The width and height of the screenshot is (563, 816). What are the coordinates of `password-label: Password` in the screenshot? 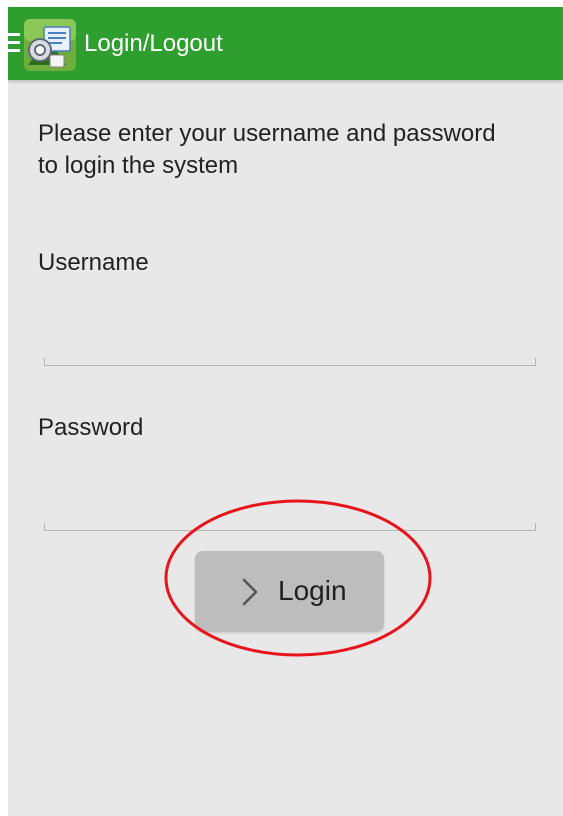 It's located at (91, 427).